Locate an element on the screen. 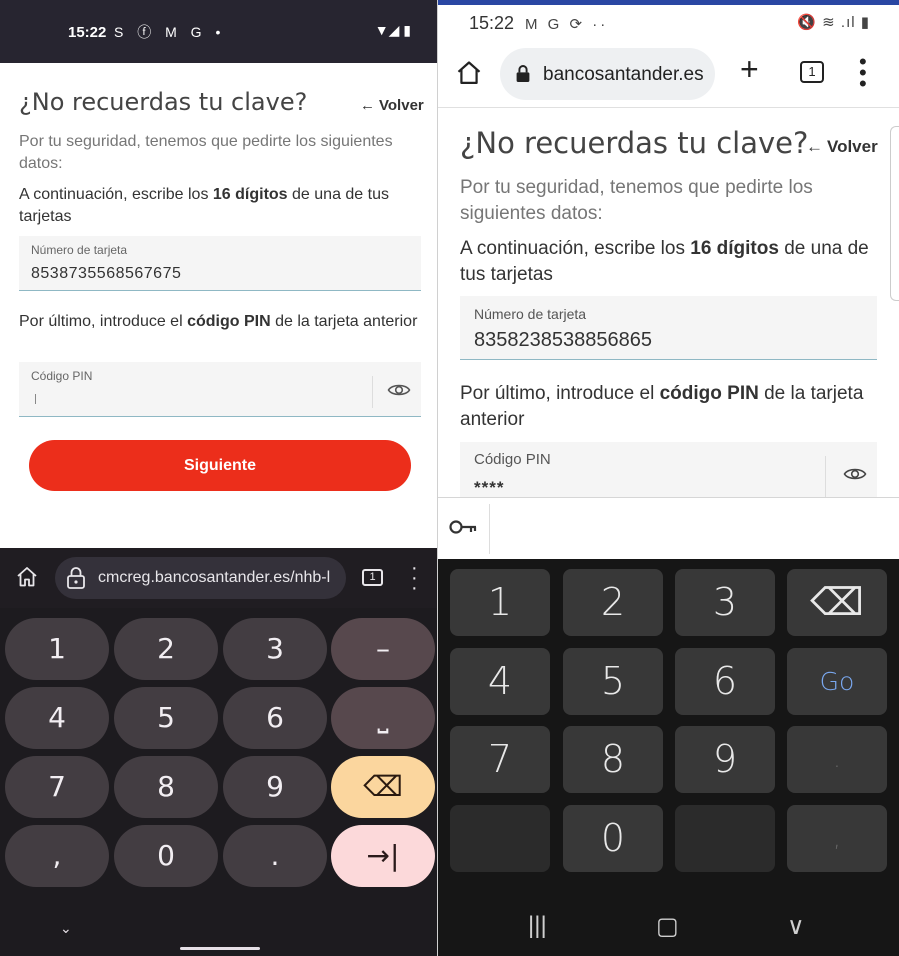  go-key: Go is located at coordinates (837, 681).